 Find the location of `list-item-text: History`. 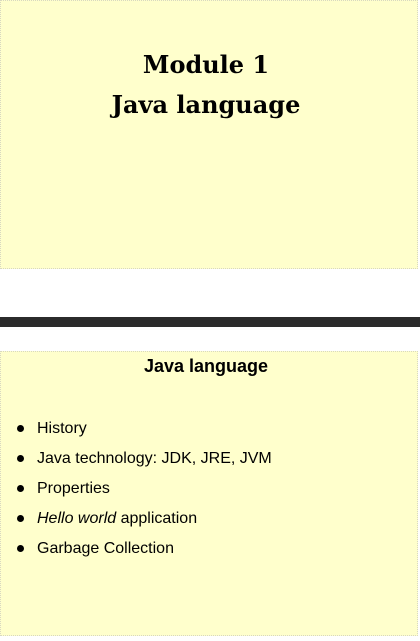

list-item-text: History is located at coordinates (62, 428).